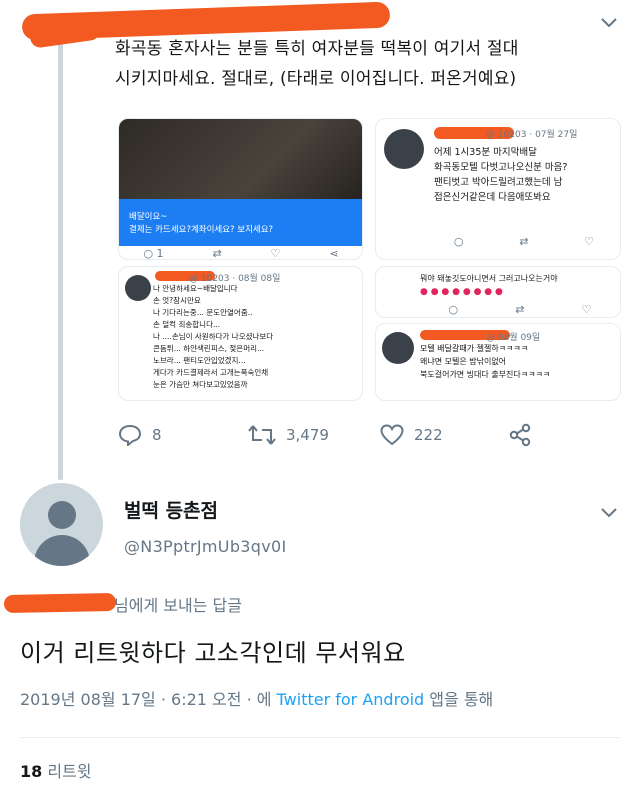 This screenshot has width=640, height=794. Describe the element at coordinates (307, 435) in the screenshot. I see `retweet-count: 3,479` at that location.